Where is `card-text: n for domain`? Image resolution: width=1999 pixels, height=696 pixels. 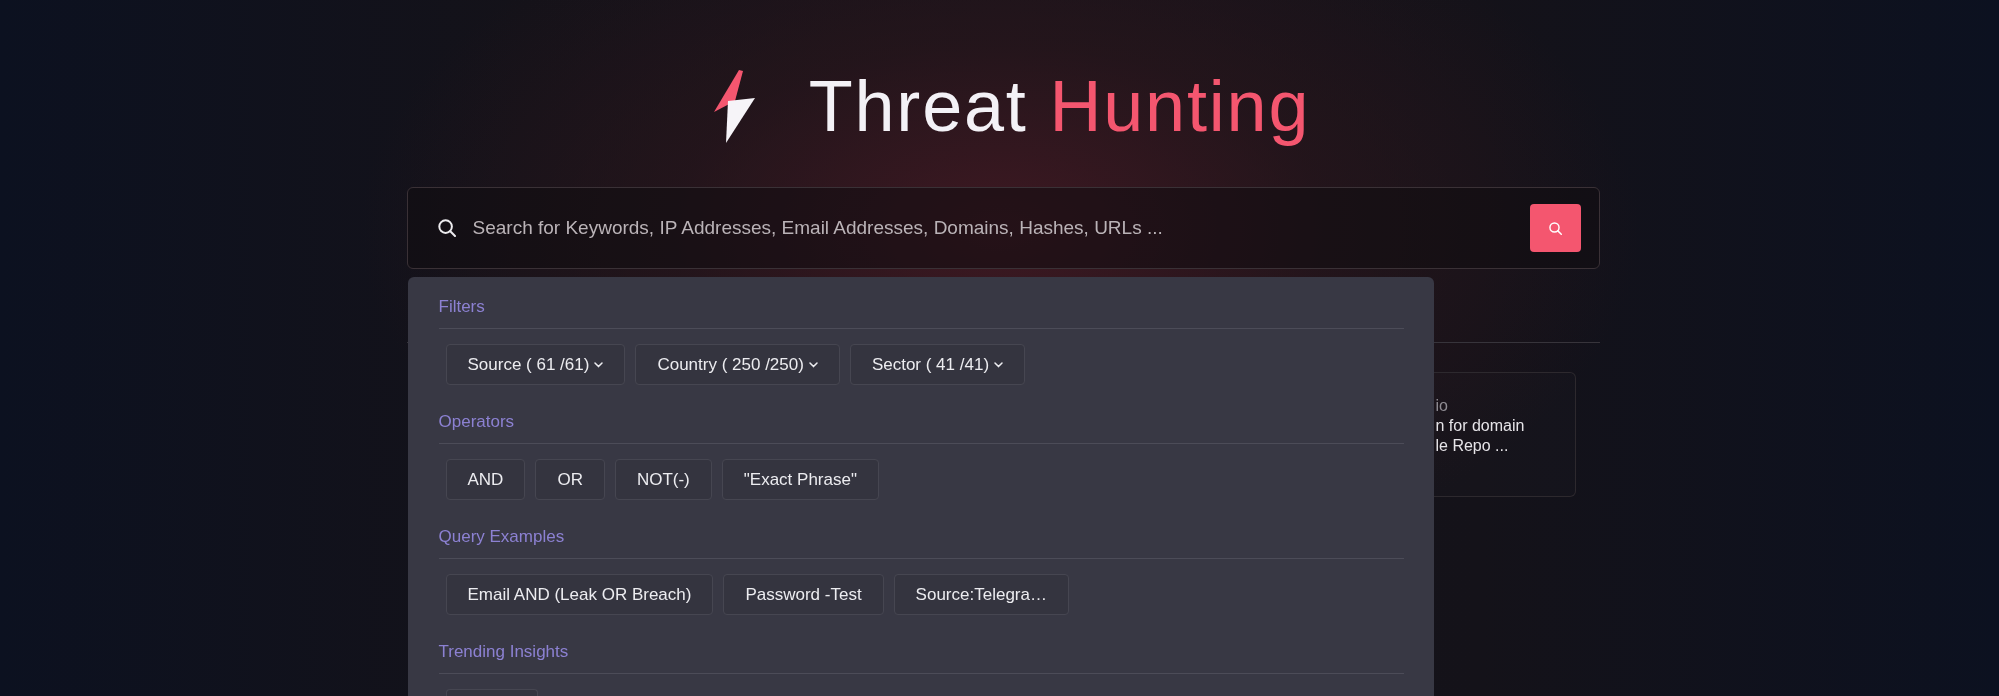 card-text: n for domain is located at coordinates (1480, 426).